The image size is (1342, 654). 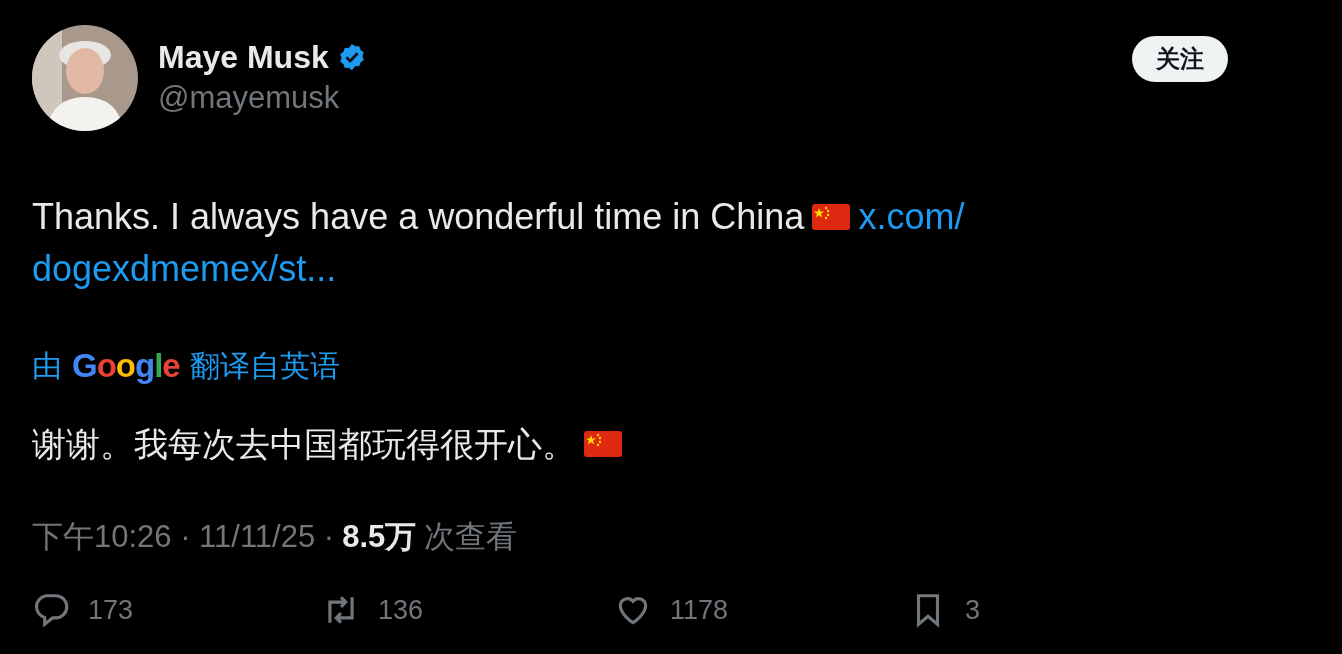 I want to click on timestamp-text: 次查看, so click(x=471, y=536).